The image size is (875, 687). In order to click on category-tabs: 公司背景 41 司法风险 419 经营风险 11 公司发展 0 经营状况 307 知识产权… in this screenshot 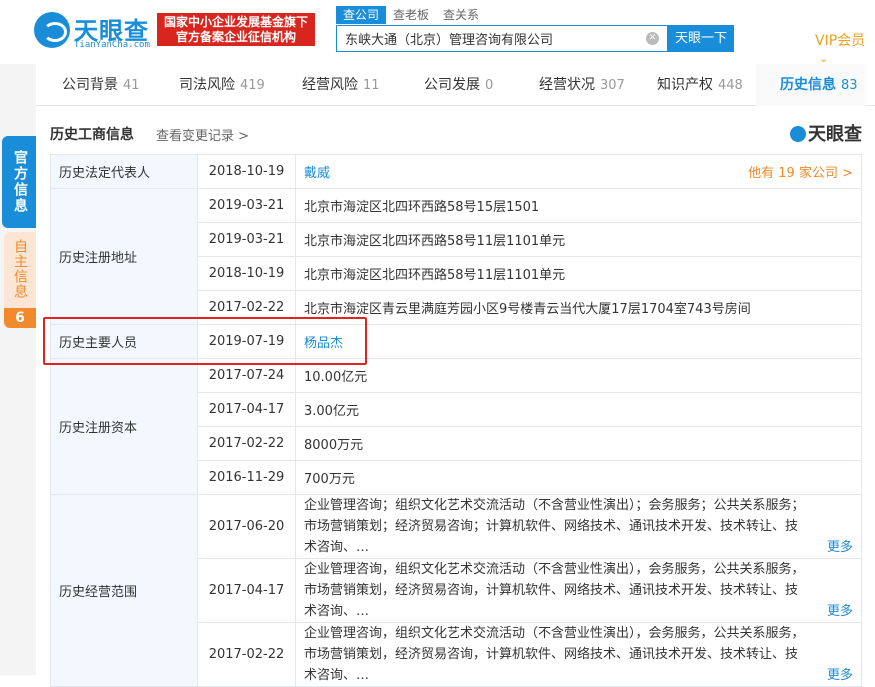, I will do `click(455, 85)`.